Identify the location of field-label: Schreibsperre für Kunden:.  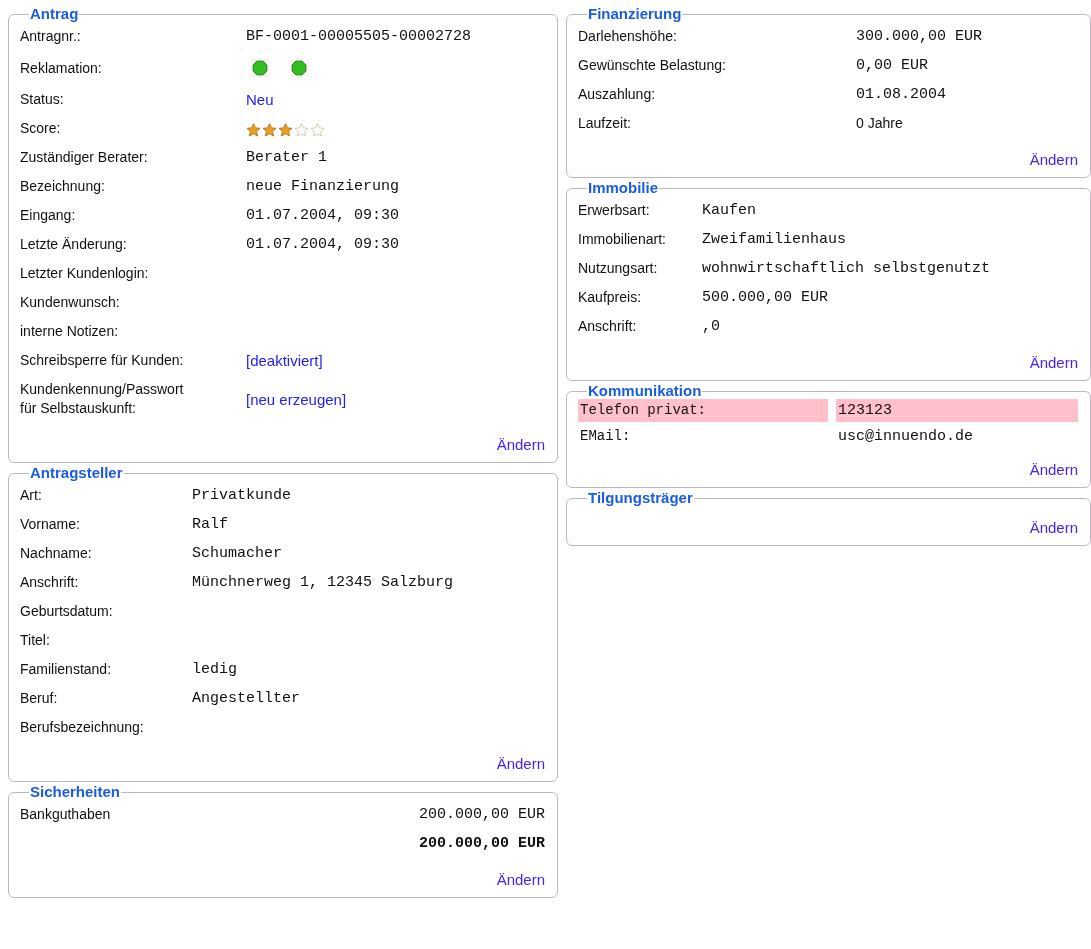
(102, 360).